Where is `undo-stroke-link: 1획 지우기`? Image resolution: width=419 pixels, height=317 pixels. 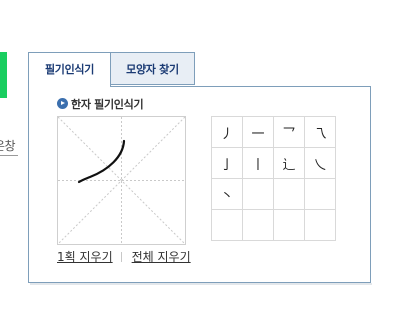 undo-stroke-link: 1획 지우기 is located at coordinates (85, 257).